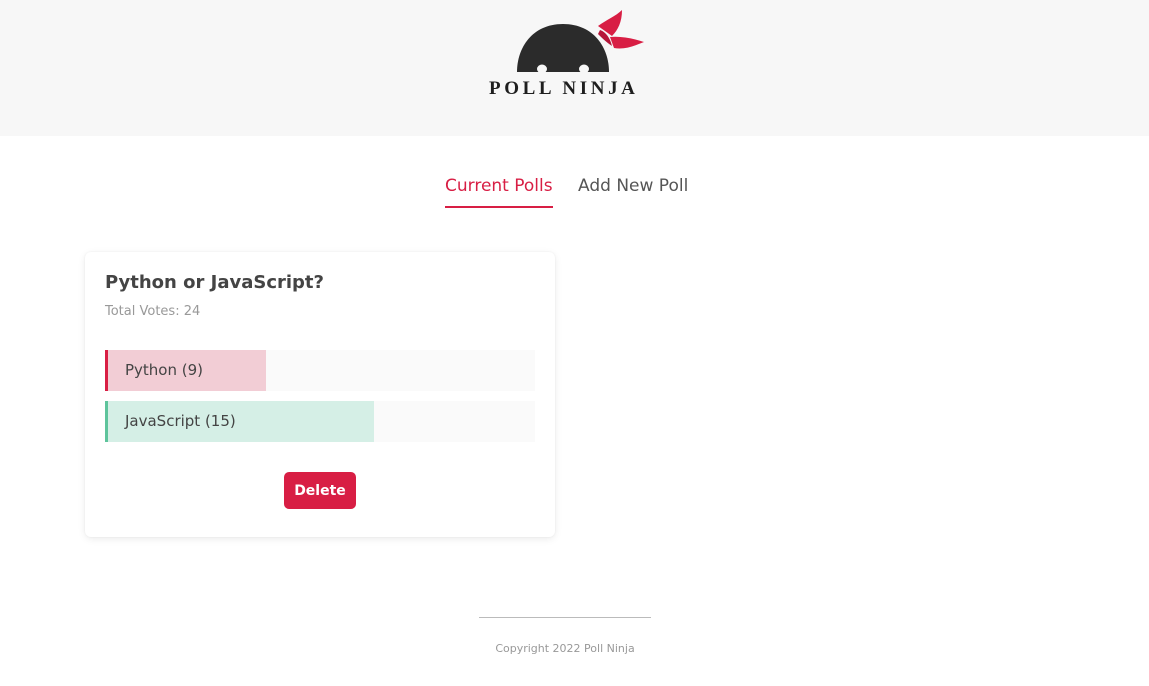 This screenshot has width=1149, height=686. What do you see at coordinates (164, 370) in the screenshot?
I see `option-label: Python (9)` at bounding box center [164, 370].